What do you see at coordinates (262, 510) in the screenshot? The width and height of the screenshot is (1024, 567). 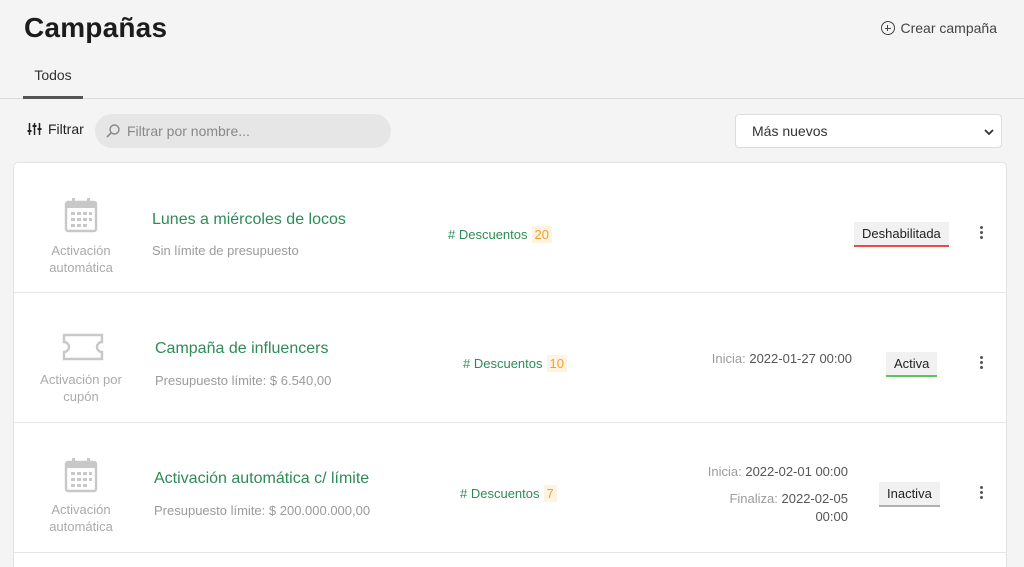 I see `campaign-budget: Presupuesto límite: $ 200.000.000,00` at bounding box center [262, 510].